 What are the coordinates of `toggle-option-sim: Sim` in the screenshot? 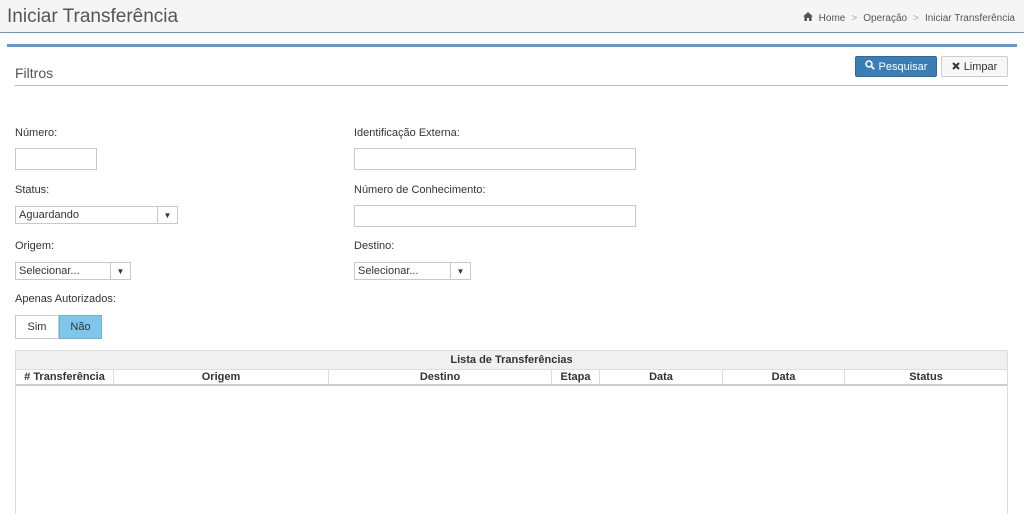 It's located at (37, 327).